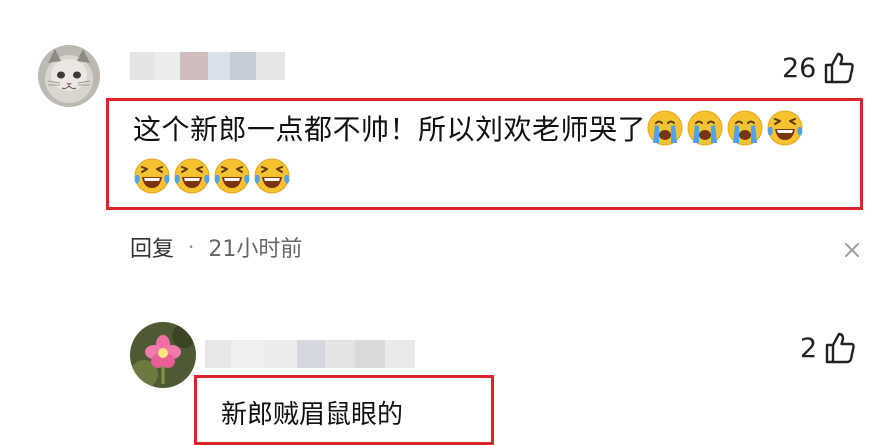 Image resolution: width=882 pixels, height=445 pixels. Describe the element at coordinates (255, 249) in the screenshot. I see `comment-timestamp: 21小时前` at that location.